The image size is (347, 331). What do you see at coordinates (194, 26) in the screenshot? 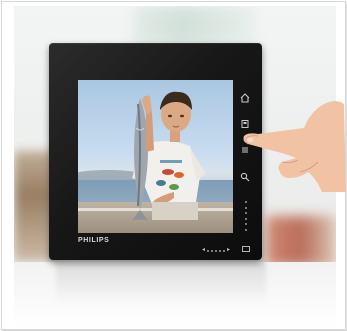
I see `blurred-window` at bounding box center [194, 26].